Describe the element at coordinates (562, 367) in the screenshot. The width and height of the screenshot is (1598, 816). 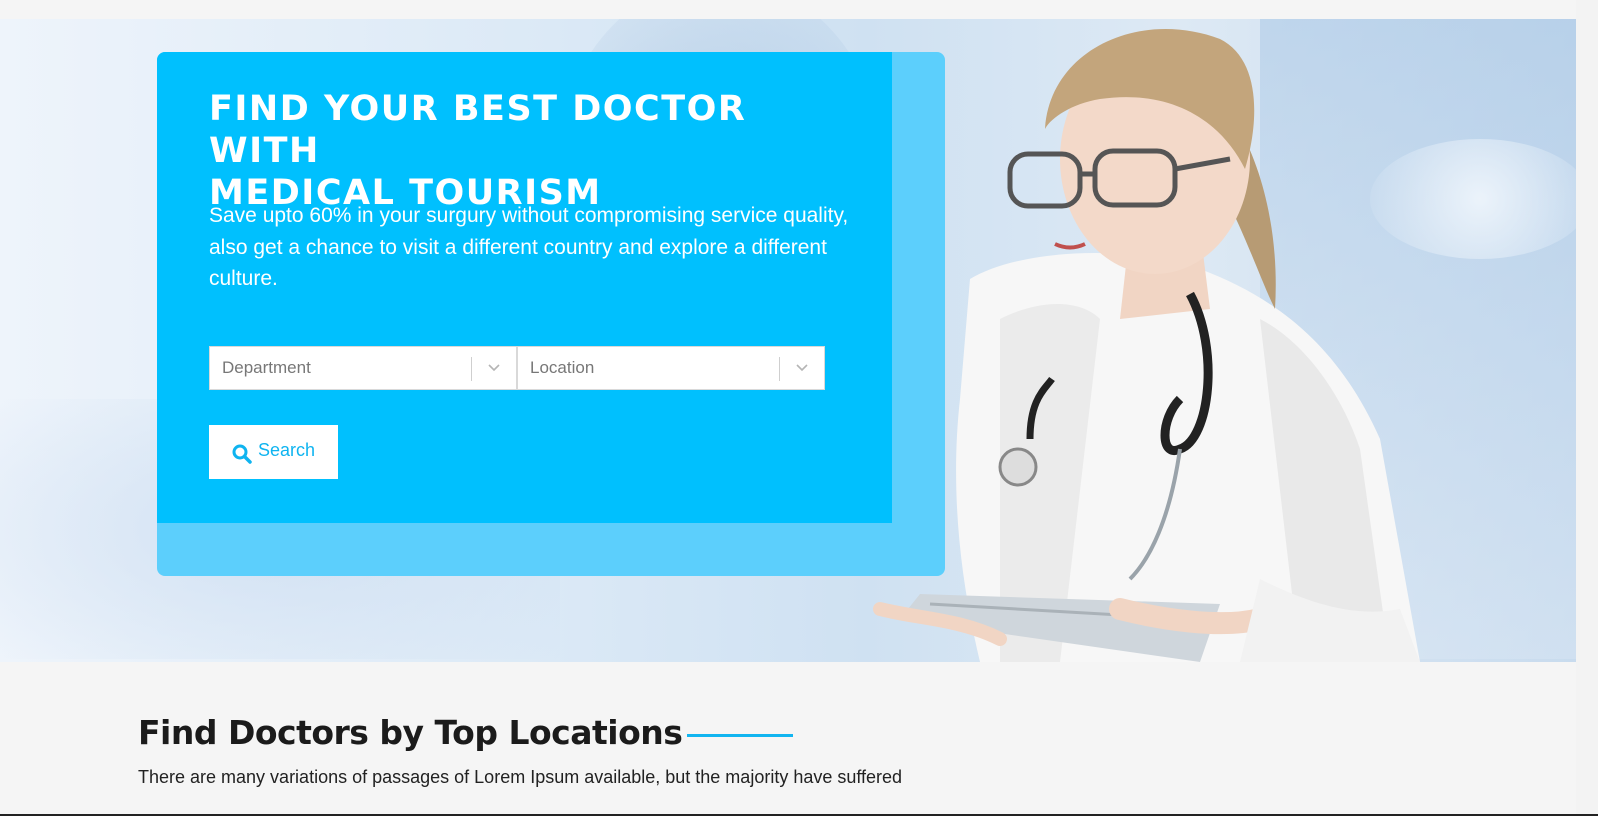
I see `location-select-value: Location` at that location.